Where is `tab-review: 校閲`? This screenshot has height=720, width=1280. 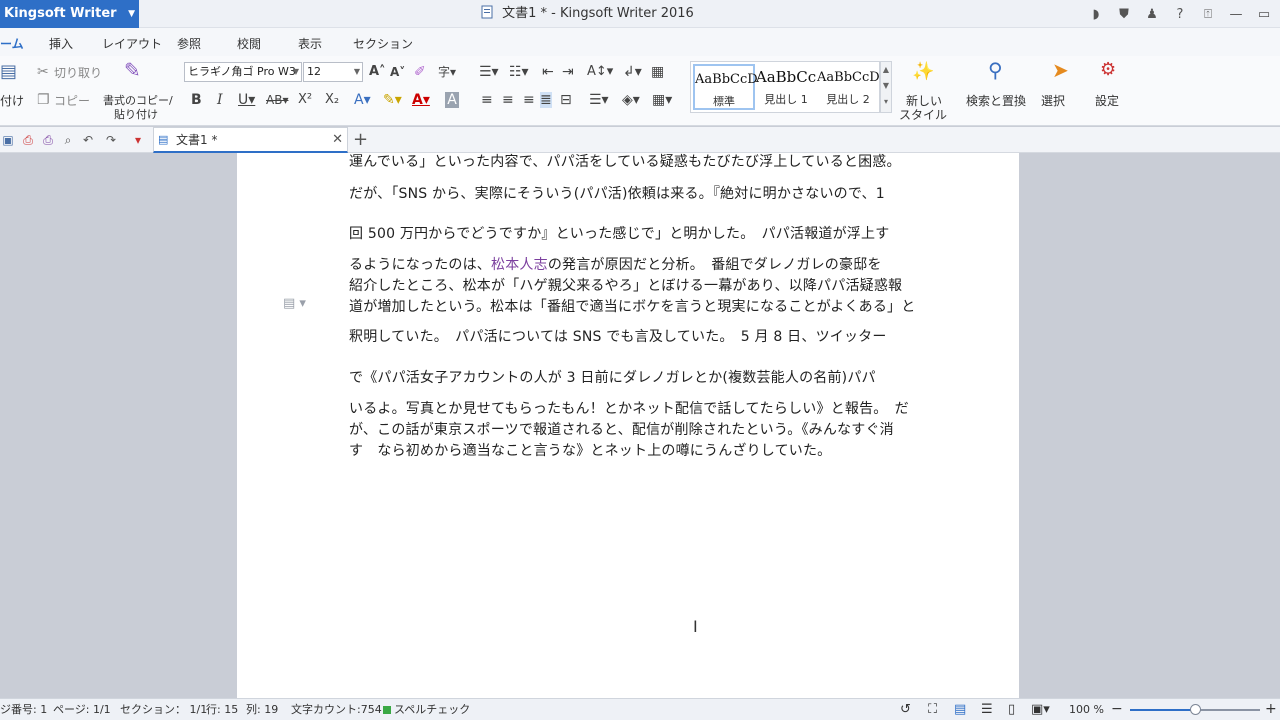 tab-review: 校閲 is located at coordinates (249, 42).